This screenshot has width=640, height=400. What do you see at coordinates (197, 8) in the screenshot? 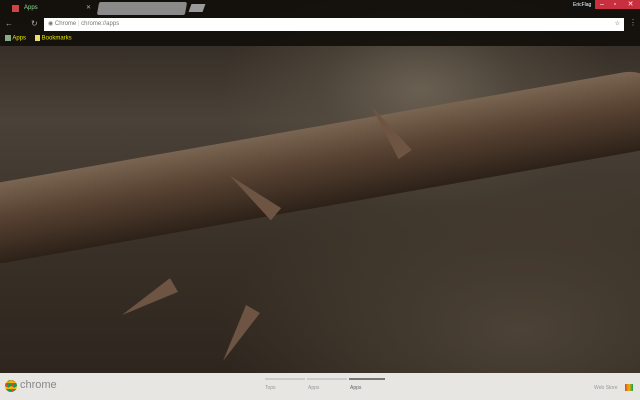
I see `new-tab-button` at bounding box center [197, 8].